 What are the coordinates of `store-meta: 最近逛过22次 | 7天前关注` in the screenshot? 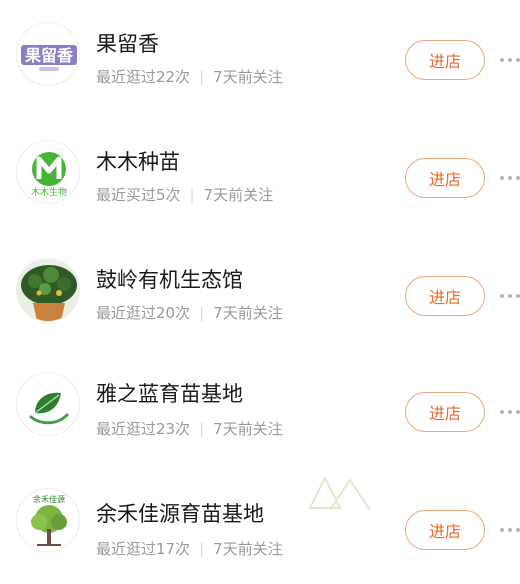 It's located at (189, 76).